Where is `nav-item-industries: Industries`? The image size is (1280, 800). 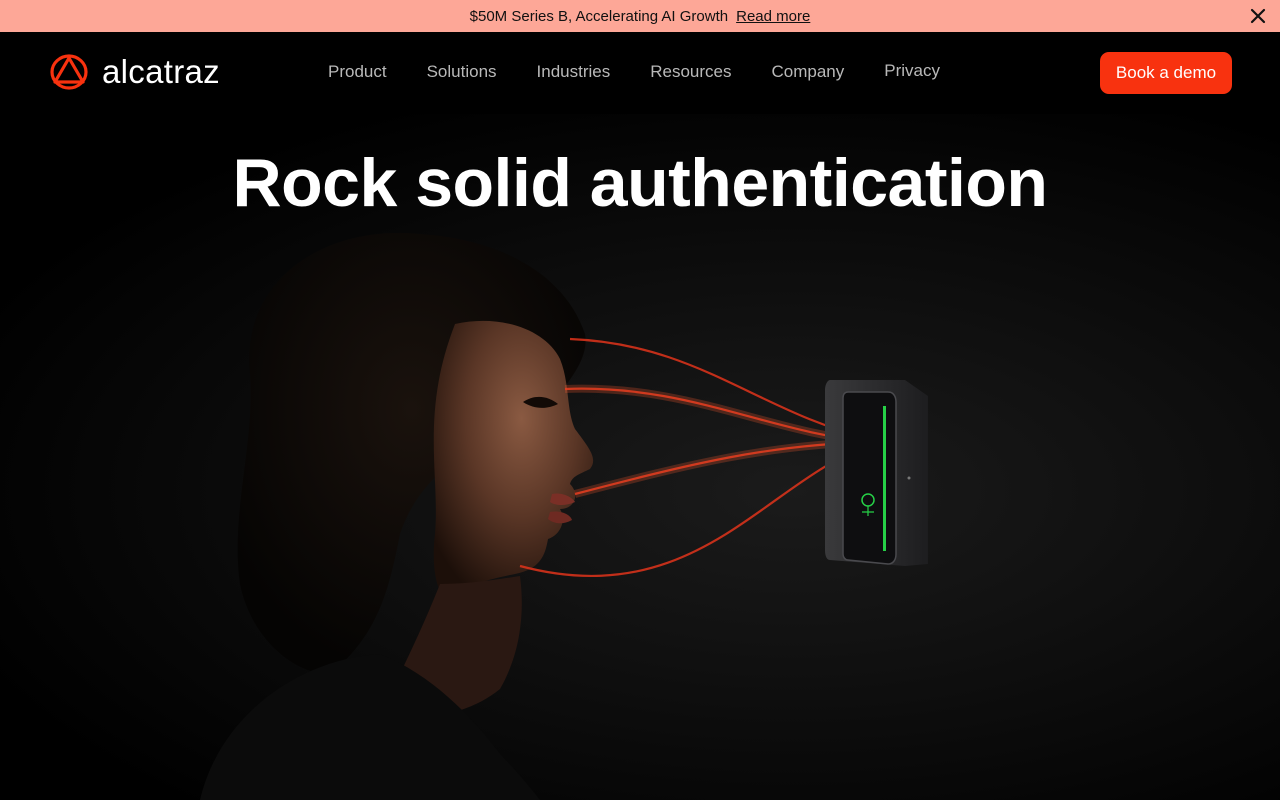
nav-item-industries: Industries is located at coordinates (574, 72).